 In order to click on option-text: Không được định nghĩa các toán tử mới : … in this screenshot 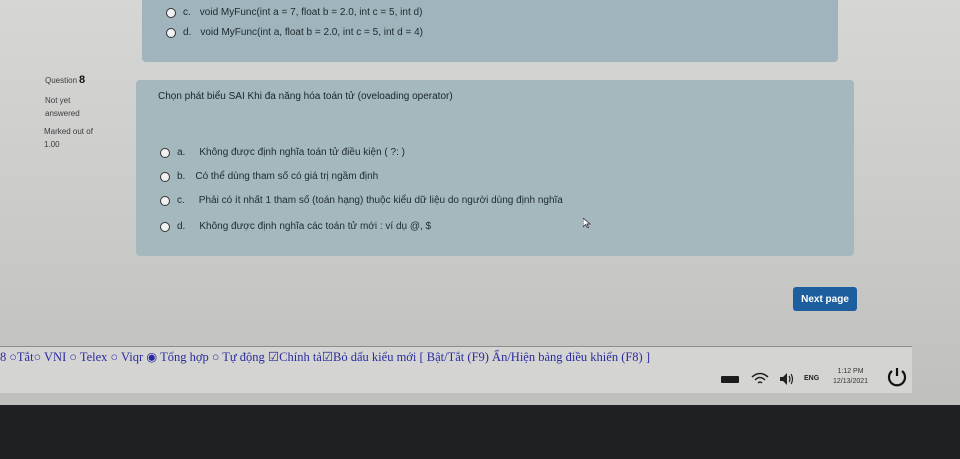, I will do `click(315, 226)`.